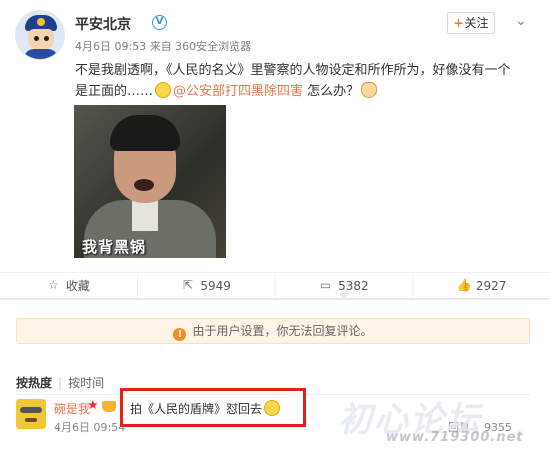 This screenshot has height=451, width=550. What do you see at coordinates (238, 91) in the screenshot?
I see `mention-link: @公安部打四黑除四害` at bounding box center [238, 91].